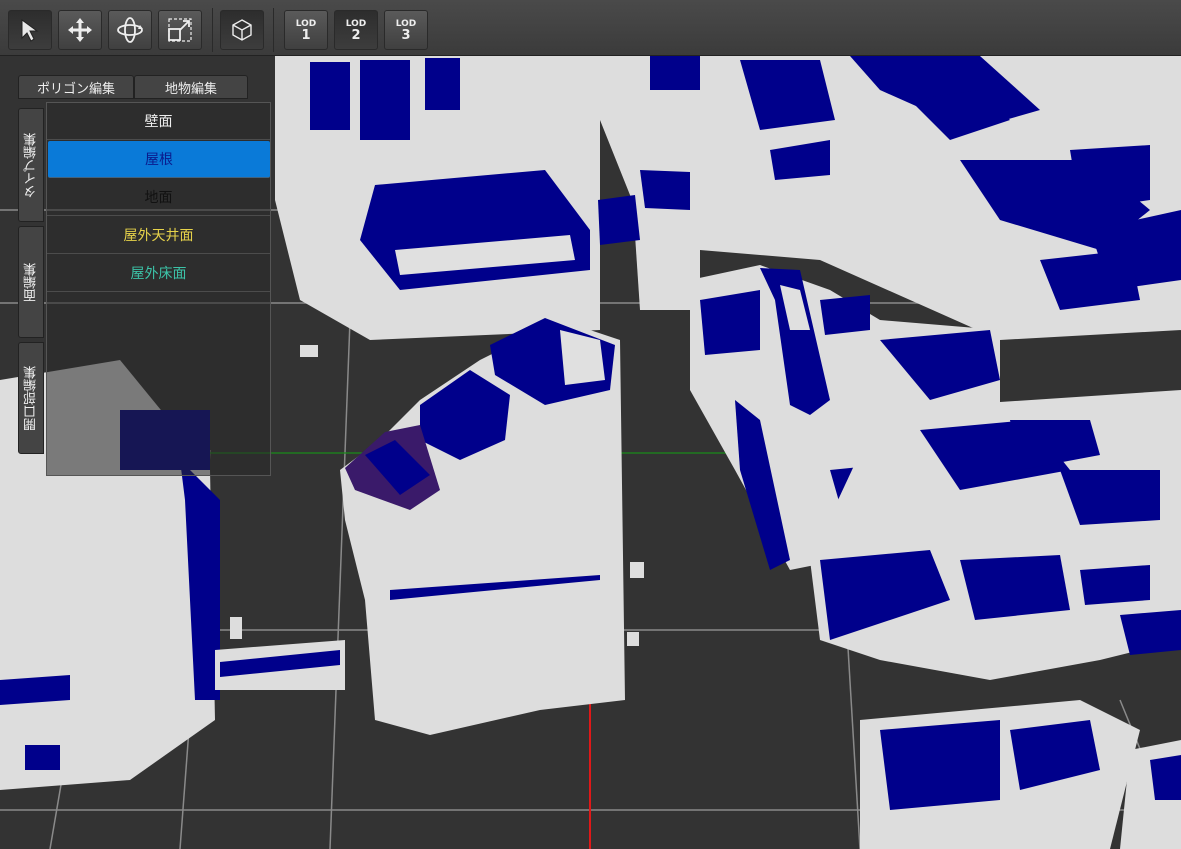  I want to click on lod3-label: LOD, so click(406, 23).